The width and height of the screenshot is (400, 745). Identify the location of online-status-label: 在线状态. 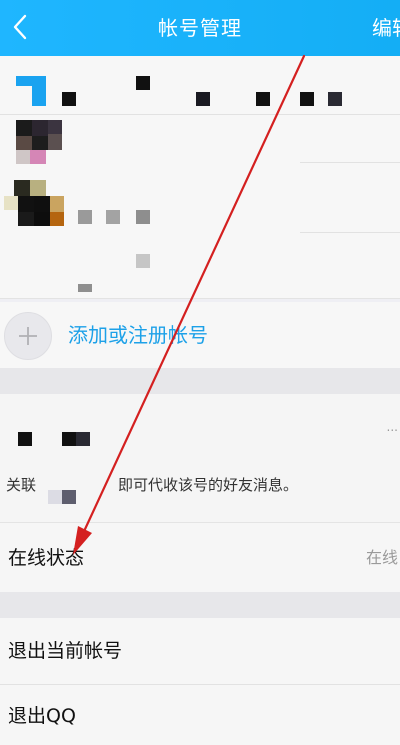
(46, 558).